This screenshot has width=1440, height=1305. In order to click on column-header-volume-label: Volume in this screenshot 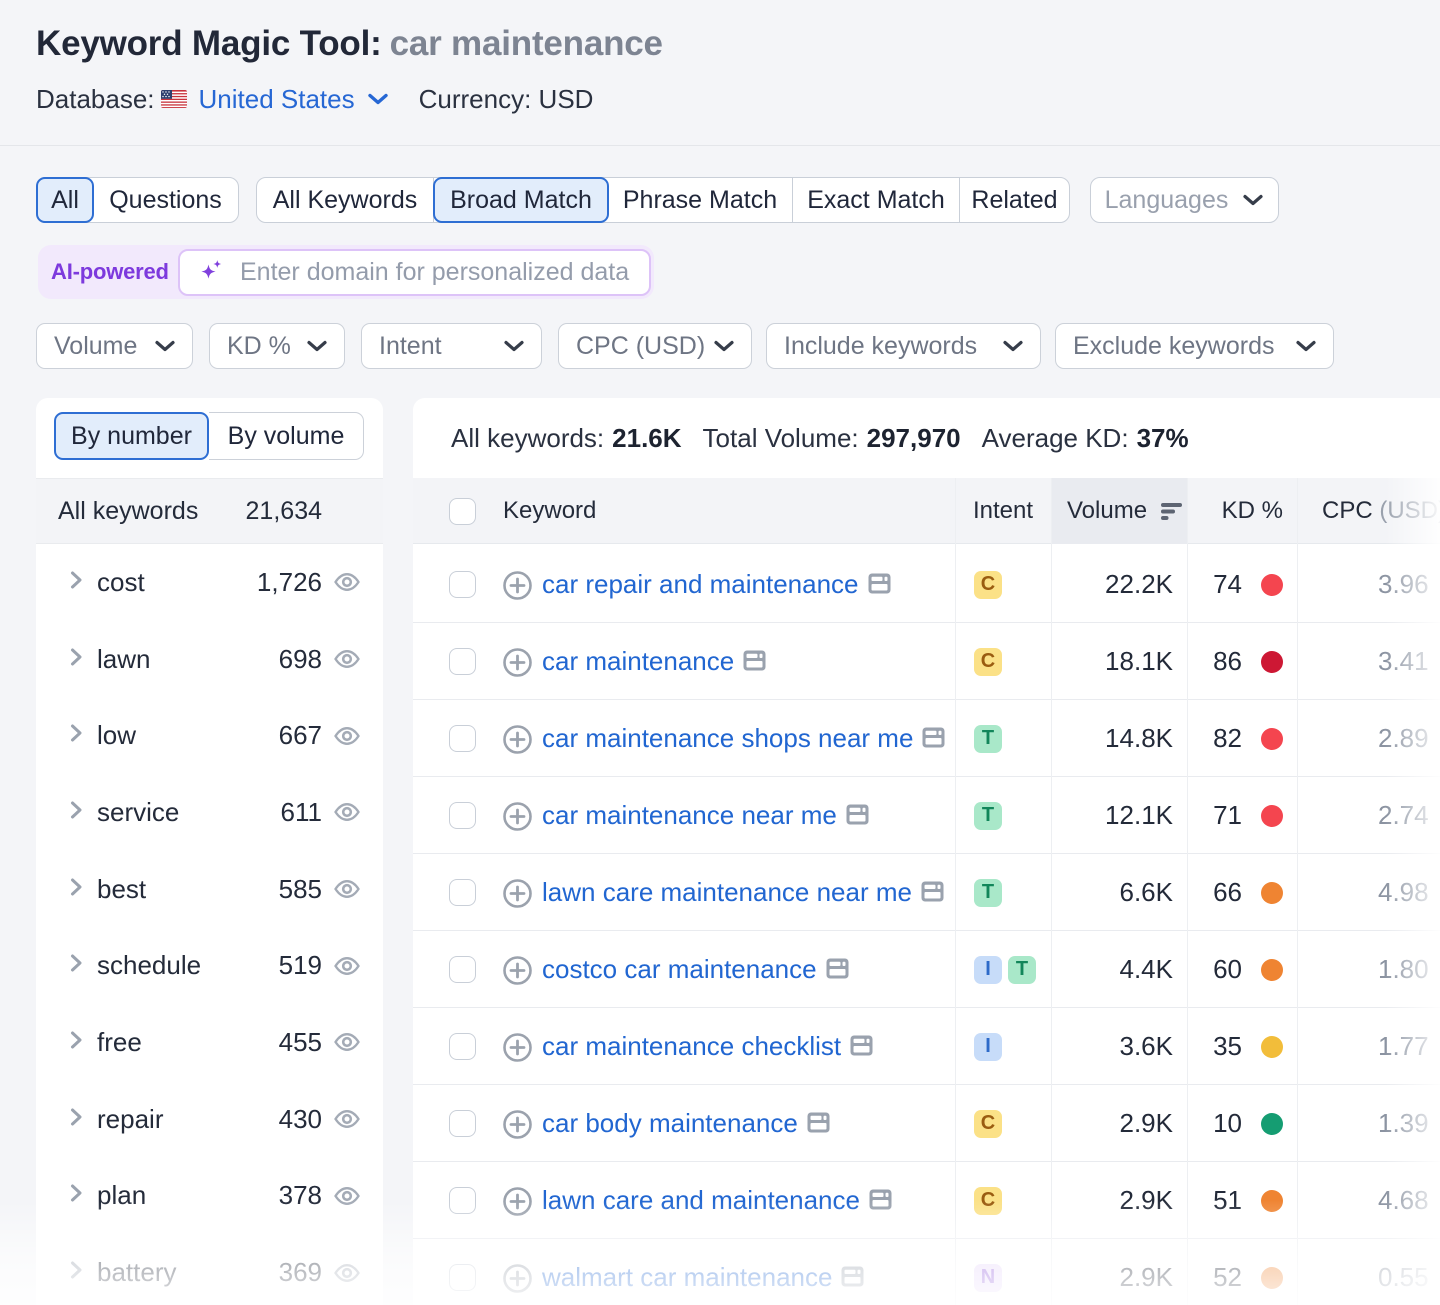, I will do `click(1107, 510)`.